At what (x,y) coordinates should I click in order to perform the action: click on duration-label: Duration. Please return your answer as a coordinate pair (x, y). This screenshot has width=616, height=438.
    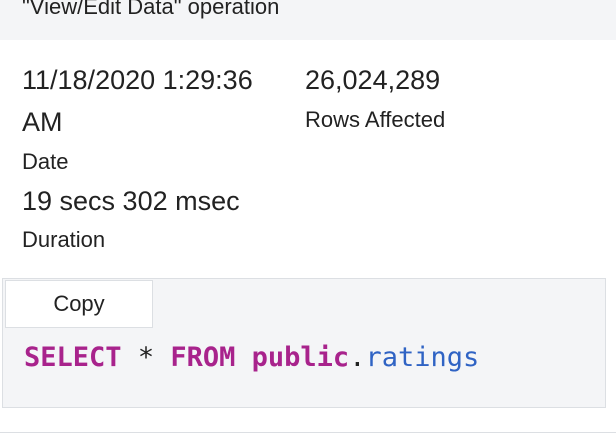
    Looking at the image, I should click on (64, 239).